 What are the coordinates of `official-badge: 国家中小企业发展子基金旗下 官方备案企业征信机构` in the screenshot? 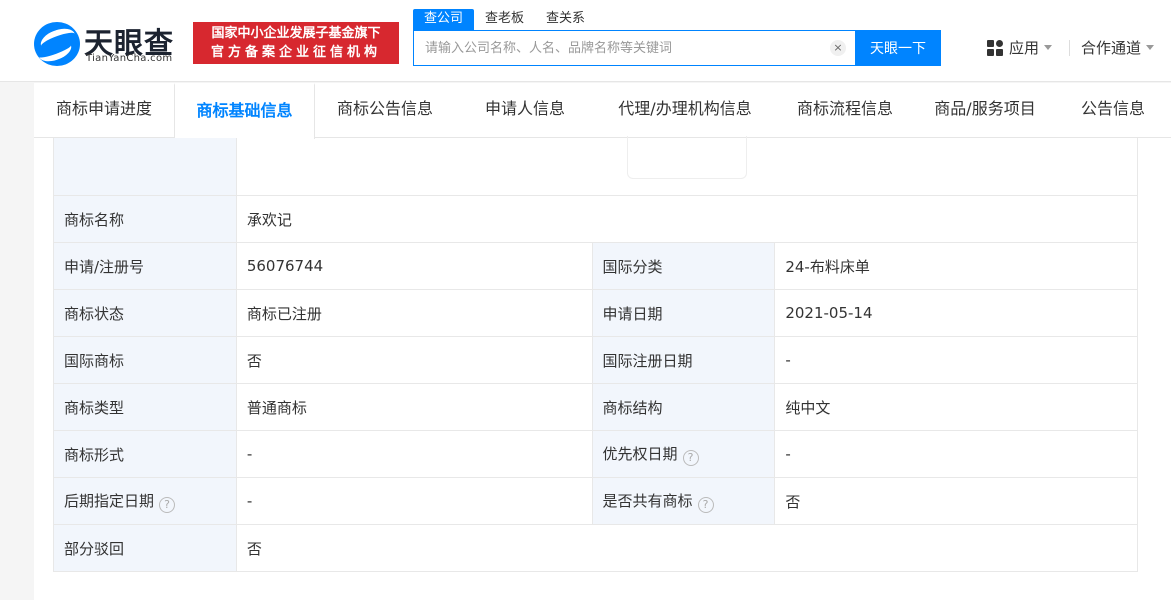 It's located at (296, 43).